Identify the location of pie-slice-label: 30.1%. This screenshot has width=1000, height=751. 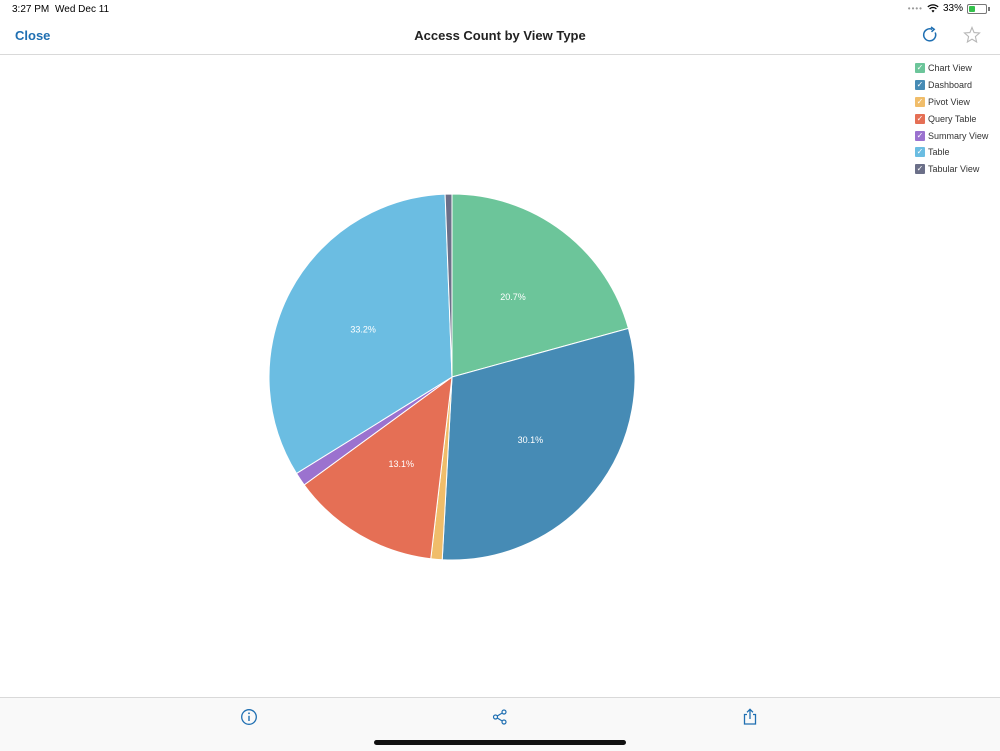
(531, 440).